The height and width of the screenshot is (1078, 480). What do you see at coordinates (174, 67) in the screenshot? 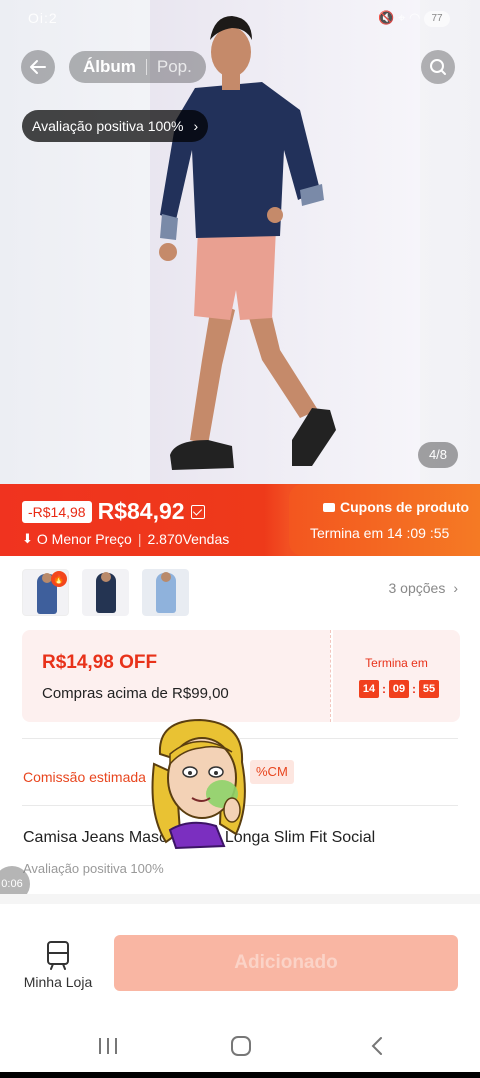
I see `tab-pop: Pop.` at bounding box center [174, 67].